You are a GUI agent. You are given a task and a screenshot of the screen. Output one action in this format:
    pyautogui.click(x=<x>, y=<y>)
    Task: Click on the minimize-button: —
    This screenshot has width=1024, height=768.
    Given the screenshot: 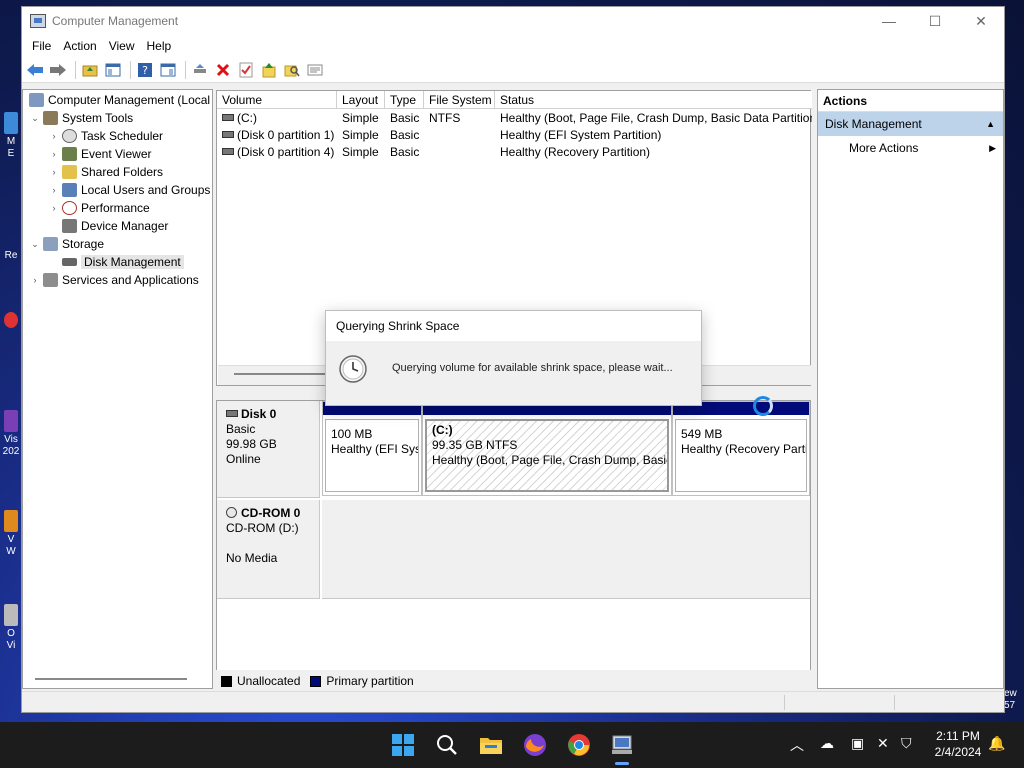 What is the action you would take?
    pyautogui.click(x=889, y=21)
    